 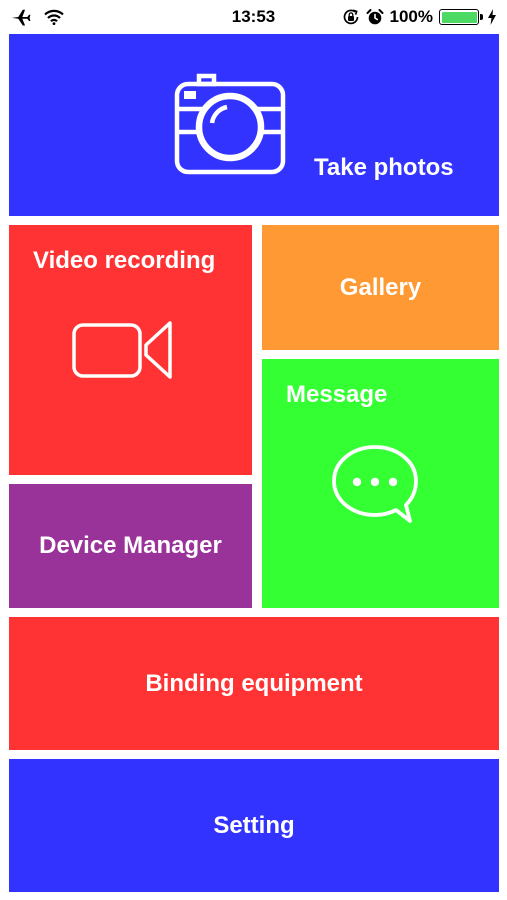 I want to click on chat-bubble-icon, so click(x=375, y=484).